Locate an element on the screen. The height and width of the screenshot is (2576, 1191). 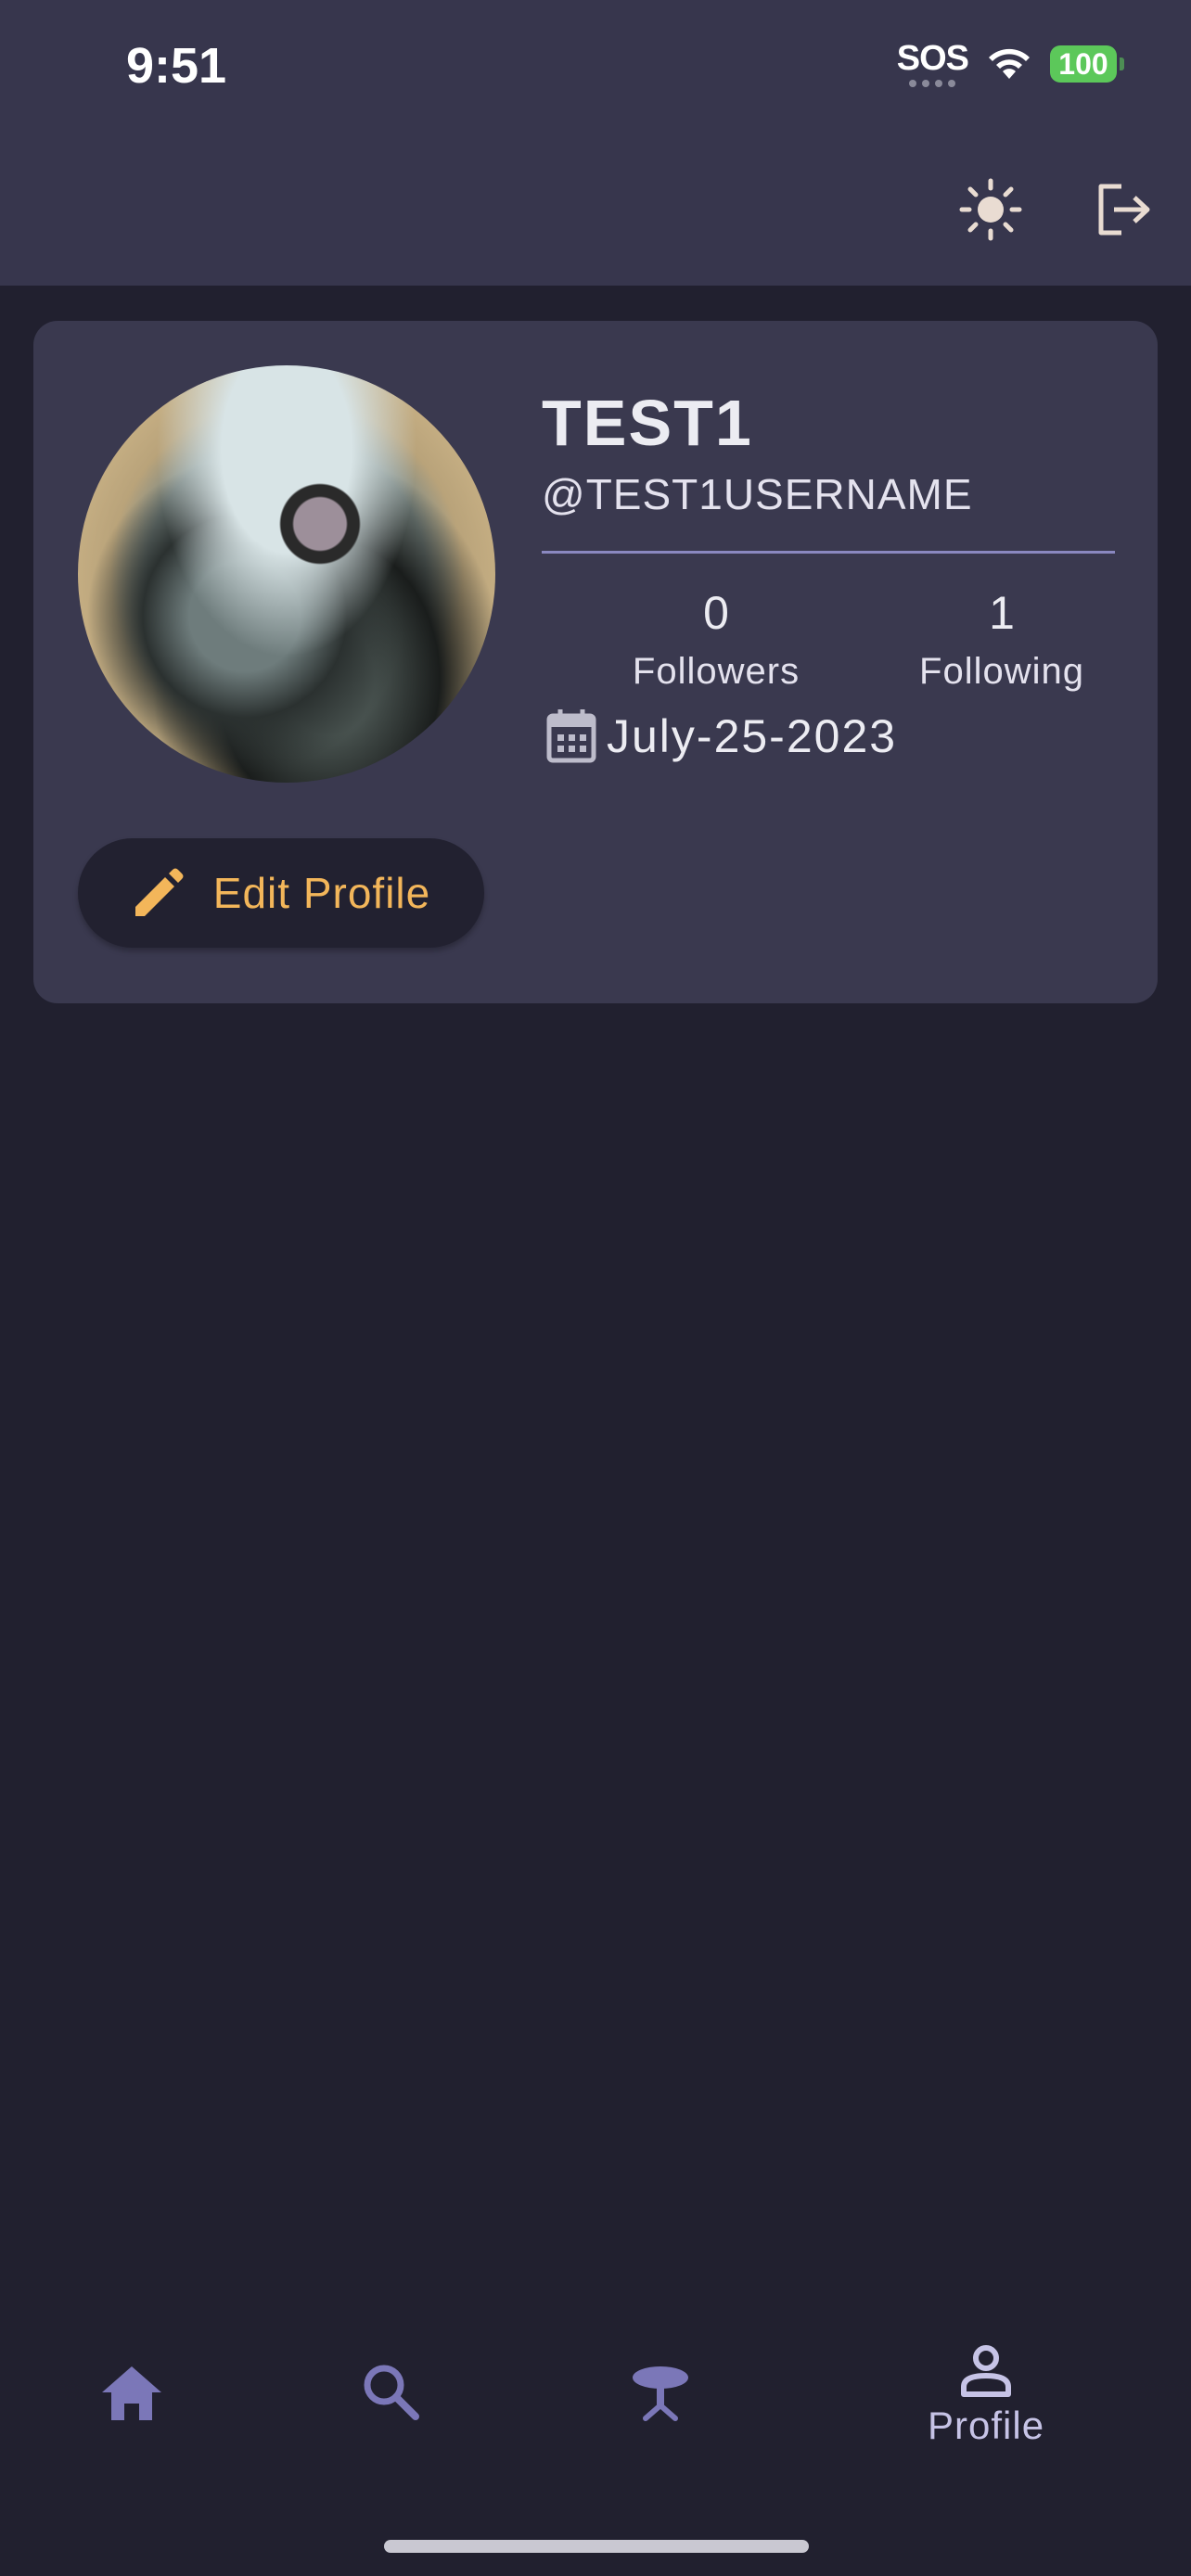
sos-label: SOS is located at coordinates (932, 59).